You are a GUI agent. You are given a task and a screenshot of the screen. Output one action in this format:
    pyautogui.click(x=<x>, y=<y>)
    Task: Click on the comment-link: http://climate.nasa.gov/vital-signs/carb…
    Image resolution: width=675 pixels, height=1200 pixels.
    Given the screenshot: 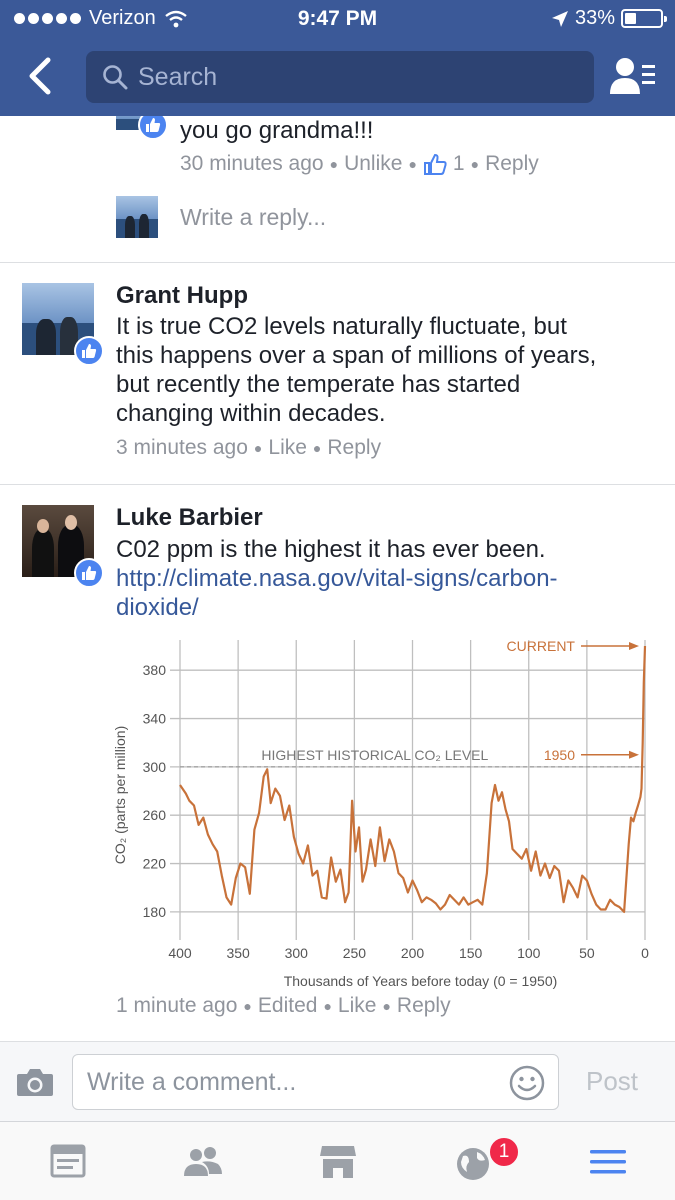 What is the action you would take?
    pyautogui.click(x=337, y=593)
    